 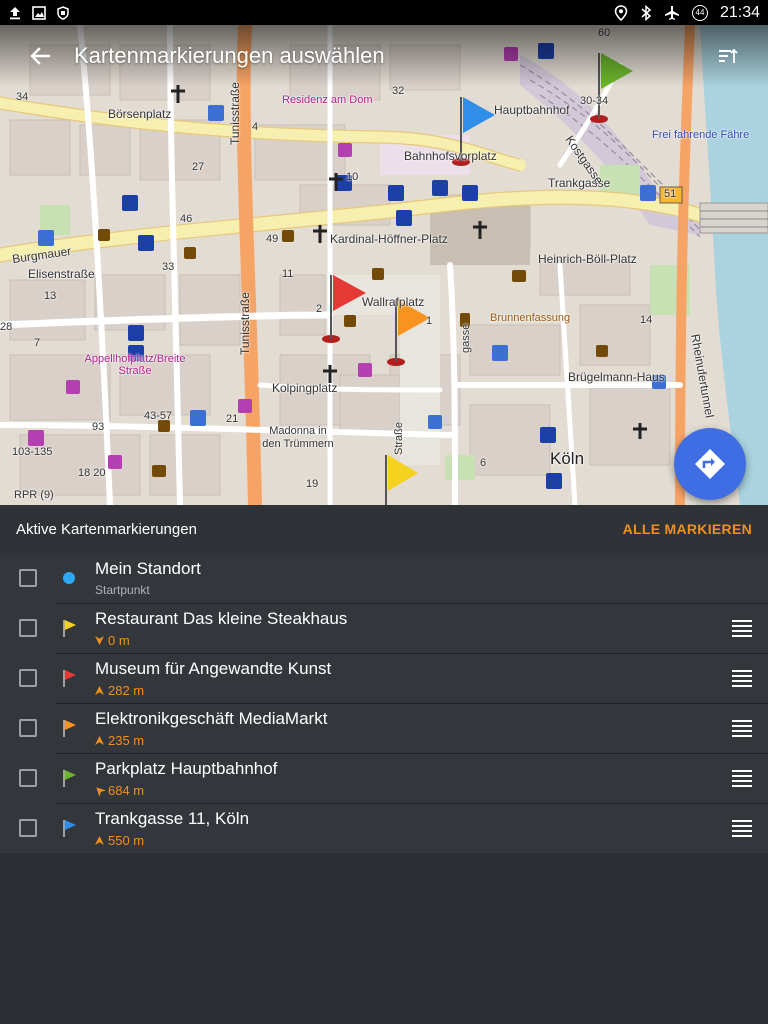 I want to click on map-number: 21, so click(x=232, y=419).